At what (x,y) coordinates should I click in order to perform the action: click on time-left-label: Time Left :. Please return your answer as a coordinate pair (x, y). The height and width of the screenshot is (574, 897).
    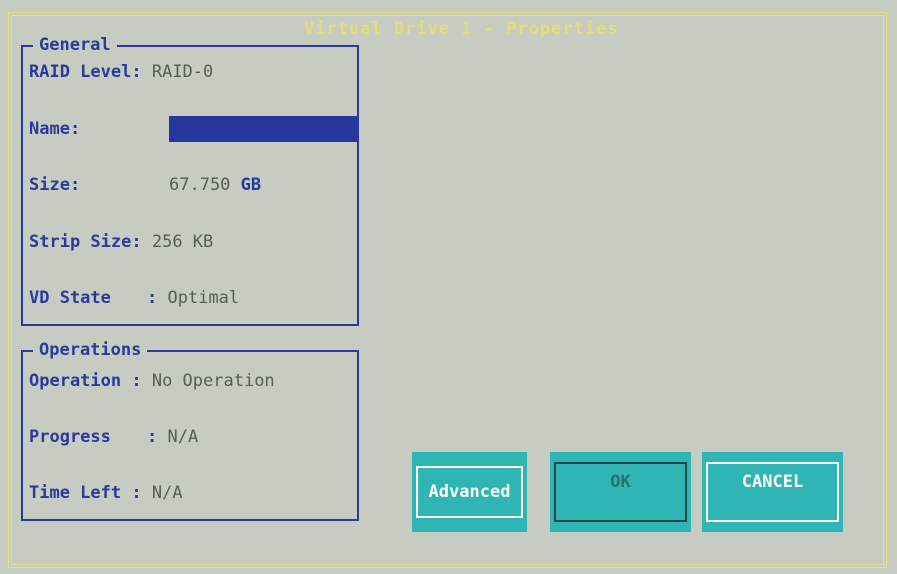
    Looking at the image, I should click on (85, 493).